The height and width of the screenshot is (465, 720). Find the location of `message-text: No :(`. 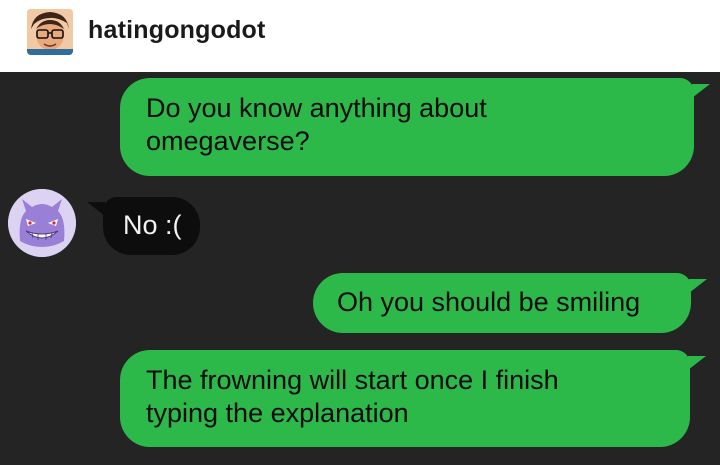

message-text: No :( is located at coordinates (152, 225).